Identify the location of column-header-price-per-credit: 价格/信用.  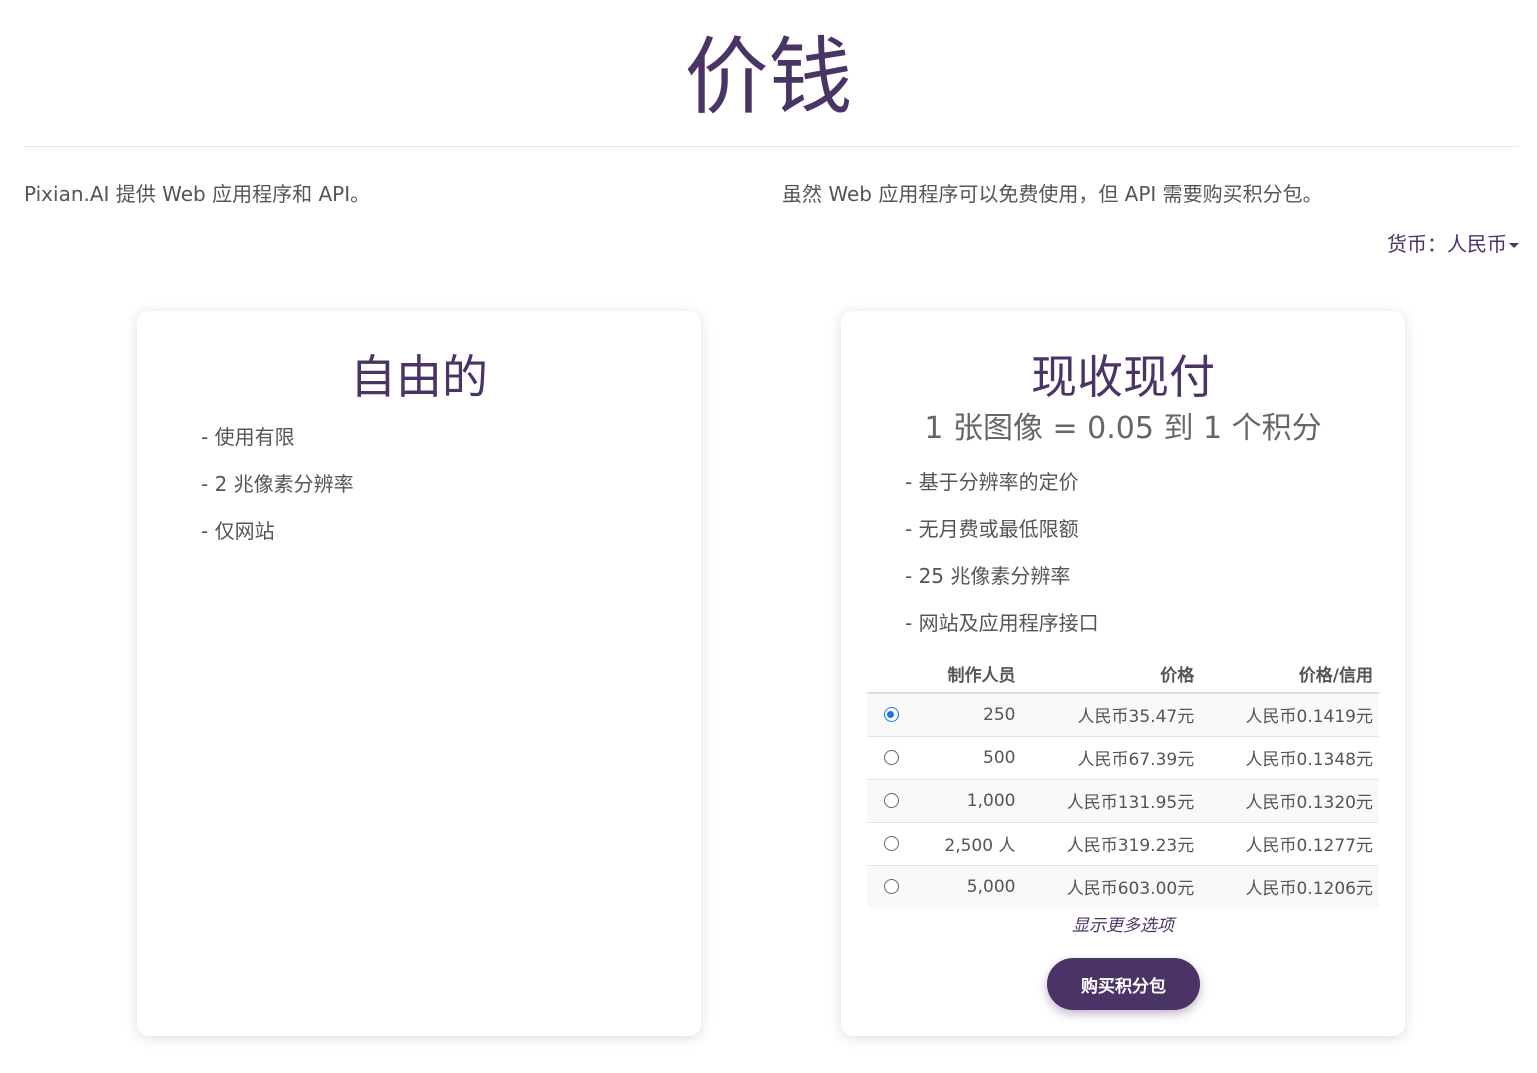
(1289, 674).